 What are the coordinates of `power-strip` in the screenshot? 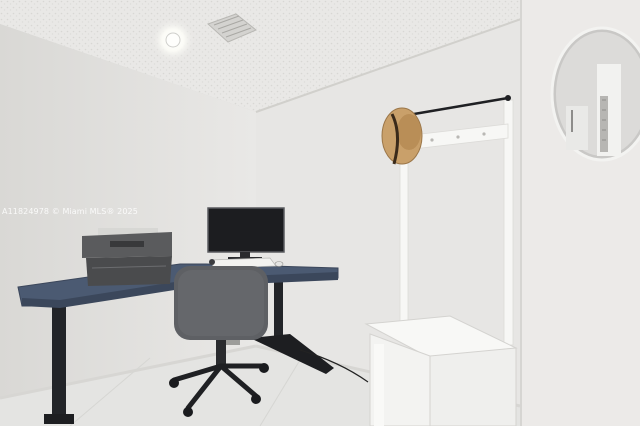 It's located at (233, 342).